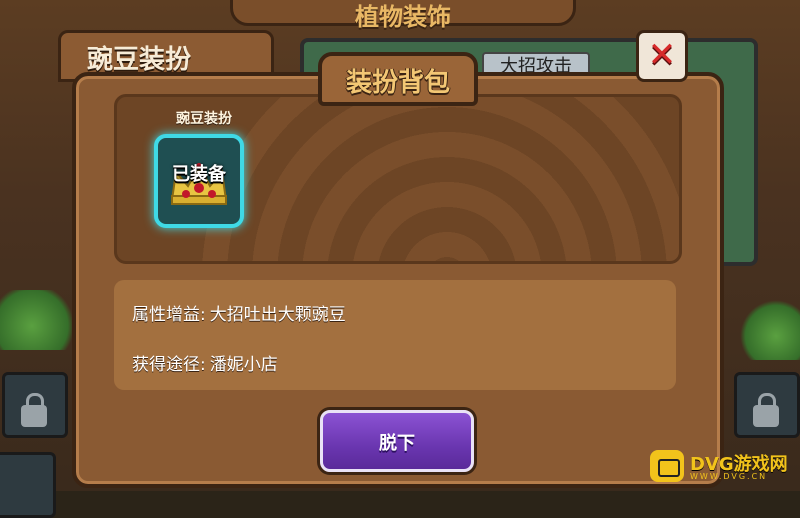 The image size is (800, 518). What do you see at coordinates (277, 315) in the screenshot?
I see `attribute-value: 大招吐出大颗豌豆` at bounding box center [277, 315].